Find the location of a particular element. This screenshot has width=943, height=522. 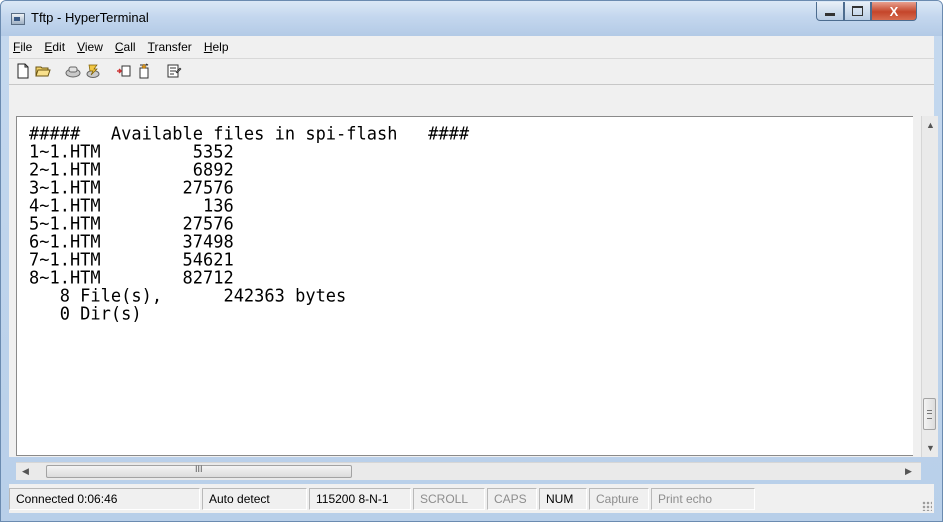

terminal-line: 8 File(s), 242363 bytes is located at coordinates (188, 296).